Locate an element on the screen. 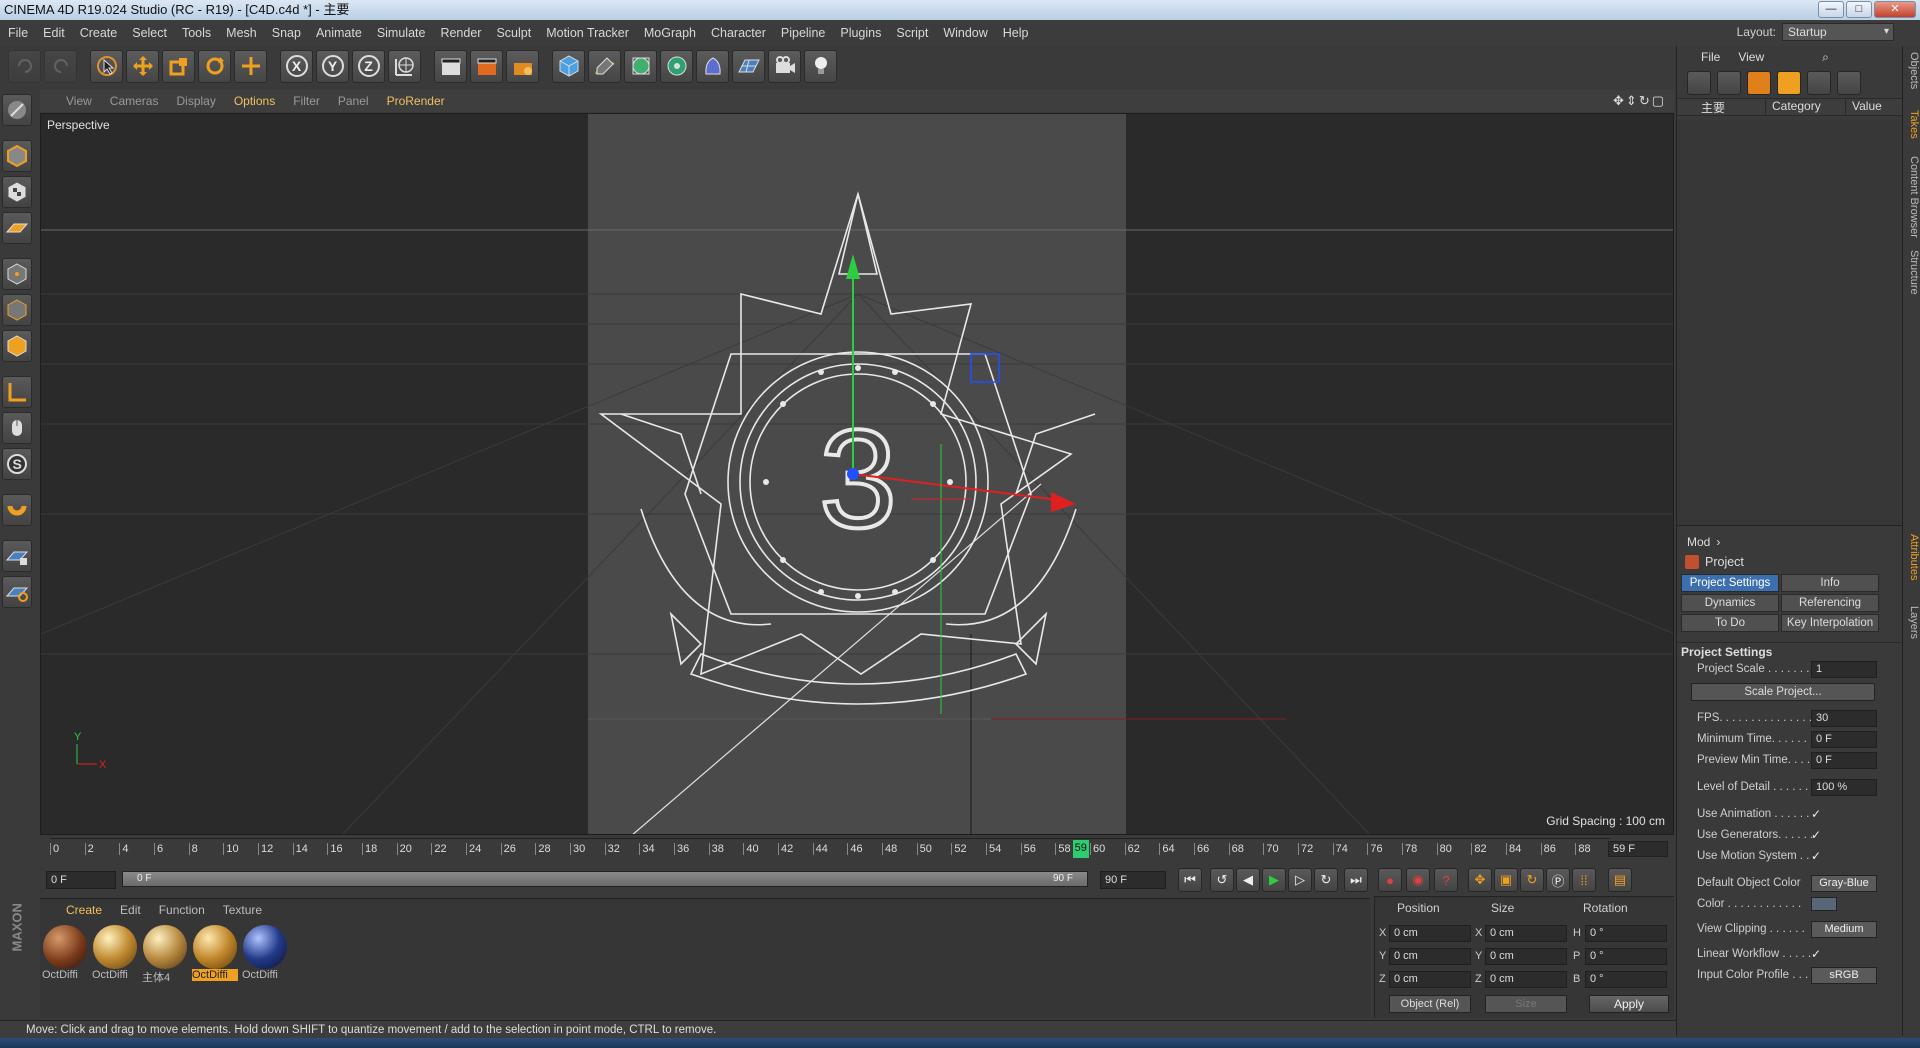 The image size is (1920, 1048). input-color-profile-select: sRGB is located at coordinates (1844, 975).